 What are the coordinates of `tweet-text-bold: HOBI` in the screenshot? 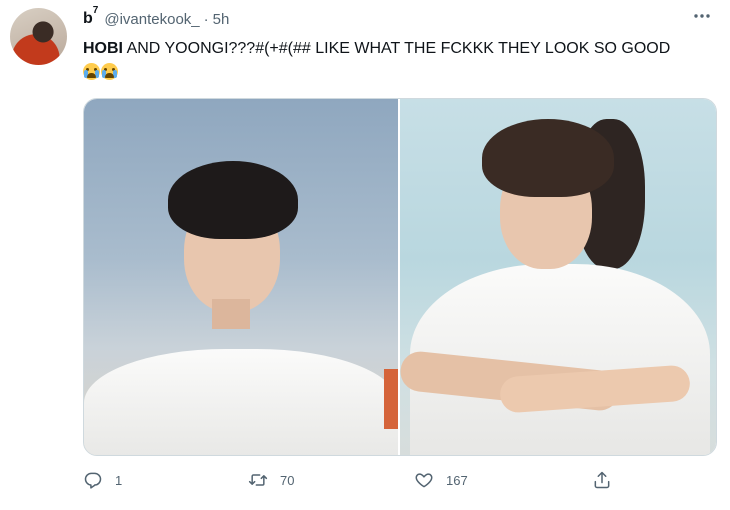 It's located at (103, 48).